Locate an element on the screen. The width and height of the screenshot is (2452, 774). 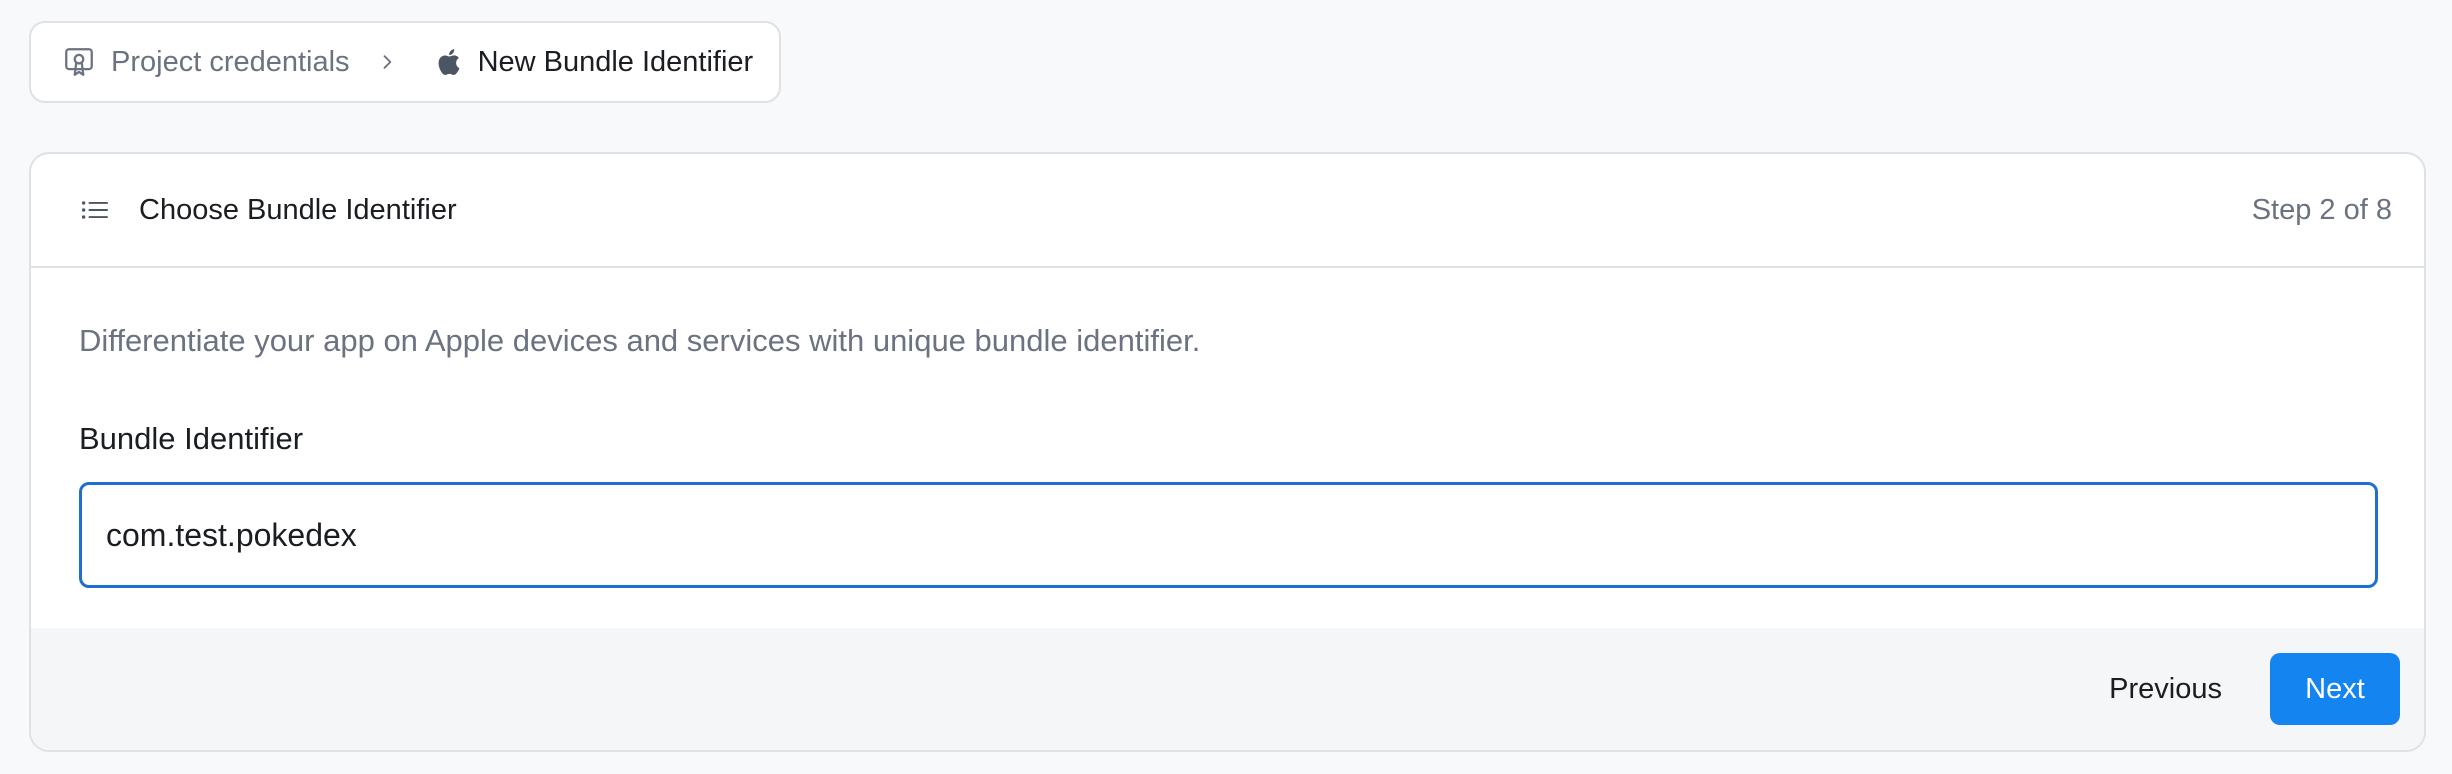
bundle-identifier-input is located at coordinates (1228, 535).